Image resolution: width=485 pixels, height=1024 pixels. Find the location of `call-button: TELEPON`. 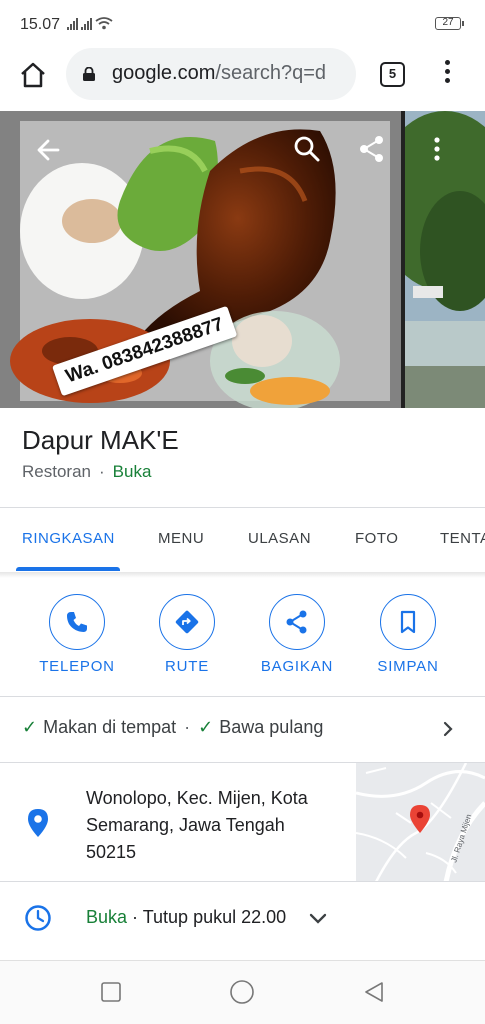

call-button: TELEPON is located at coordinates (77, 634).